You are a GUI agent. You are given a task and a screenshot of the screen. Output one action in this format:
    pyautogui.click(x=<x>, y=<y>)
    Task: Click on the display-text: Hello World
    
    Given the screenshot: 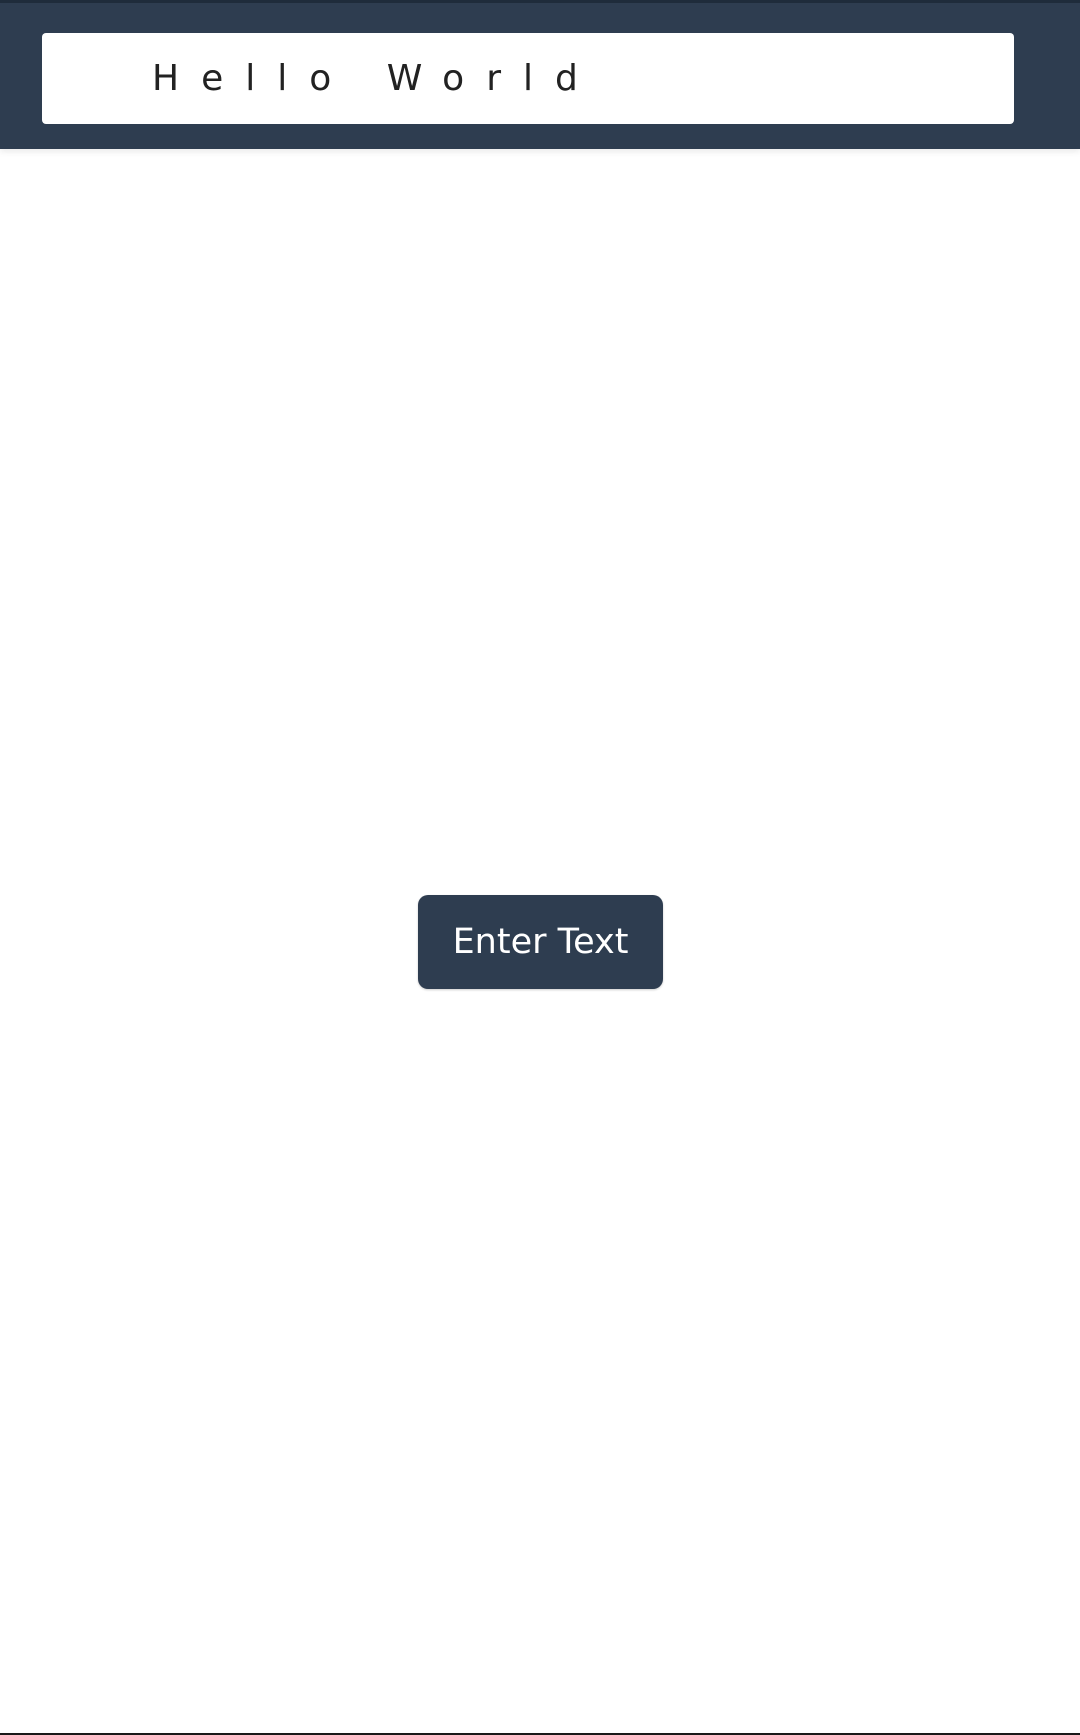 What is the action you would take?
    pyautogui.click(x=376, y=78)
    